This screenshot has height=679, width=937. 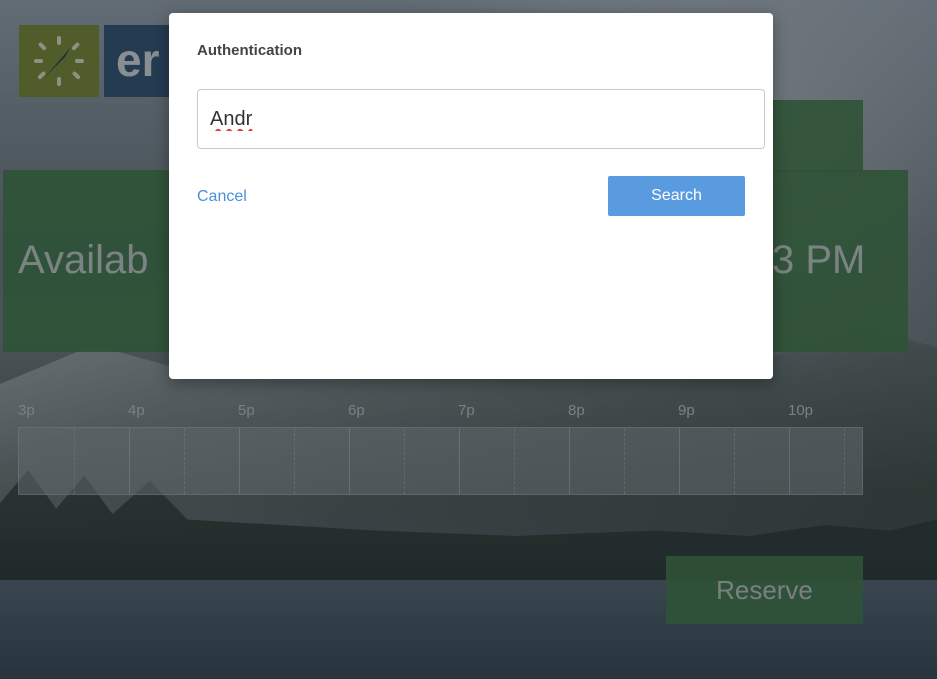 What do you see at coordinates (481, 119) in the screenshot?
I see `authentication-search-input` at bounding box center [481, 119].